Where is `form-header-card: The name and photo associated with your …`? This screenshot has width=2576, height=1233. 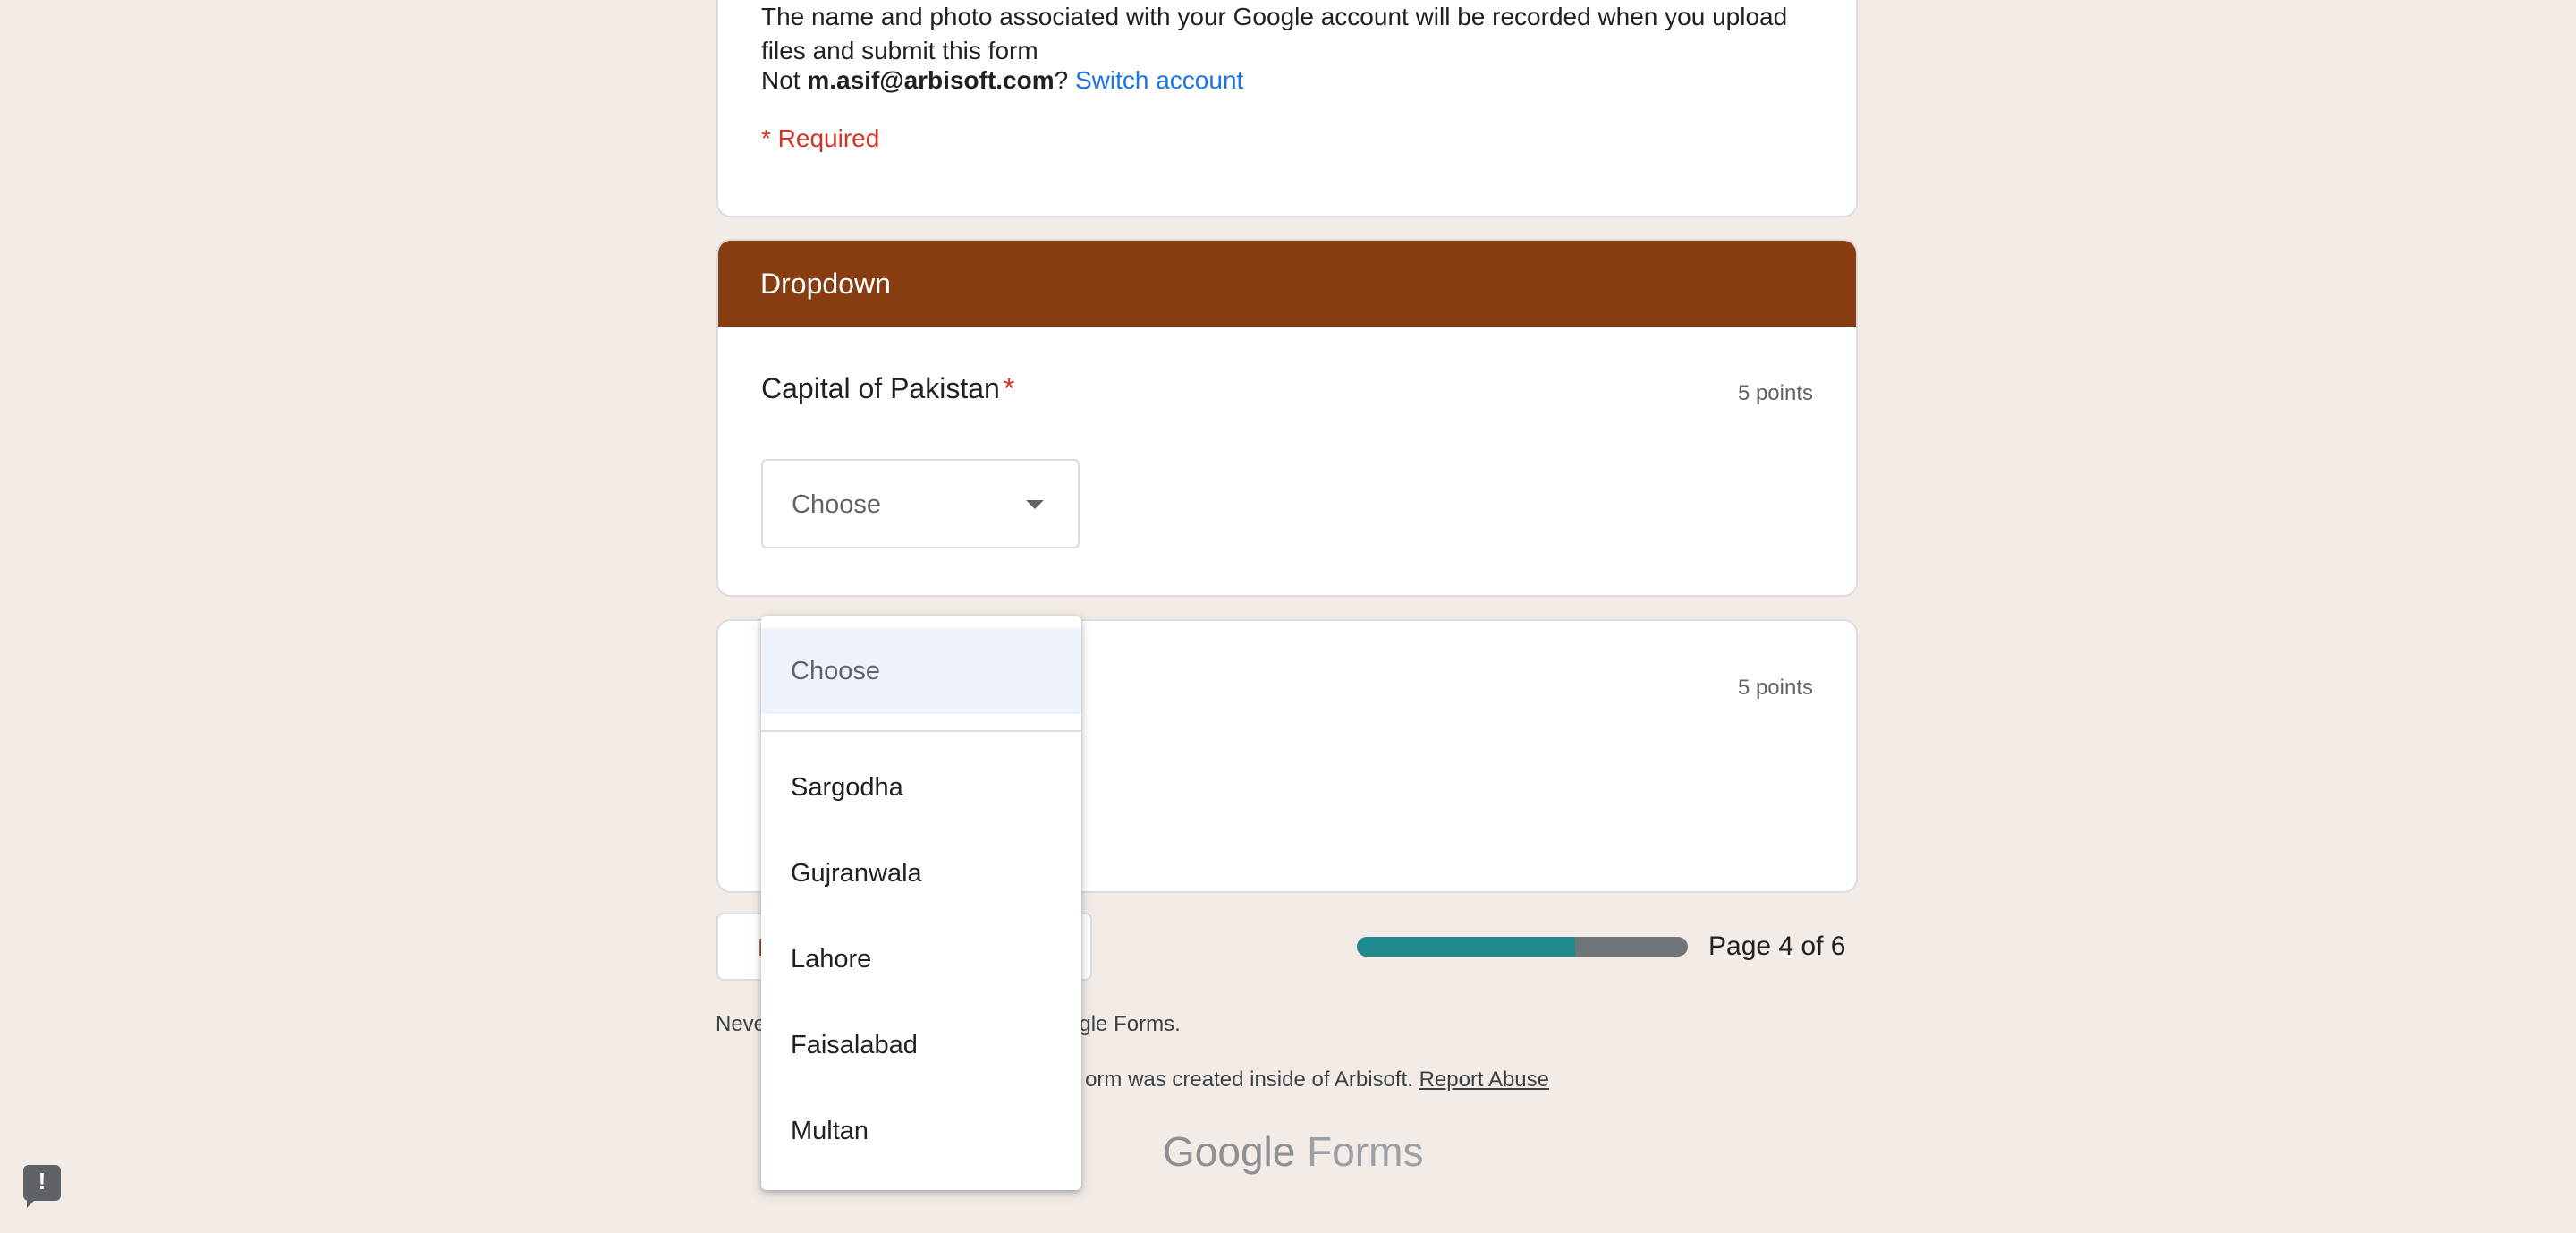 form-header-card: The name and photo associated with your … is located at coordinates (1287, 108).